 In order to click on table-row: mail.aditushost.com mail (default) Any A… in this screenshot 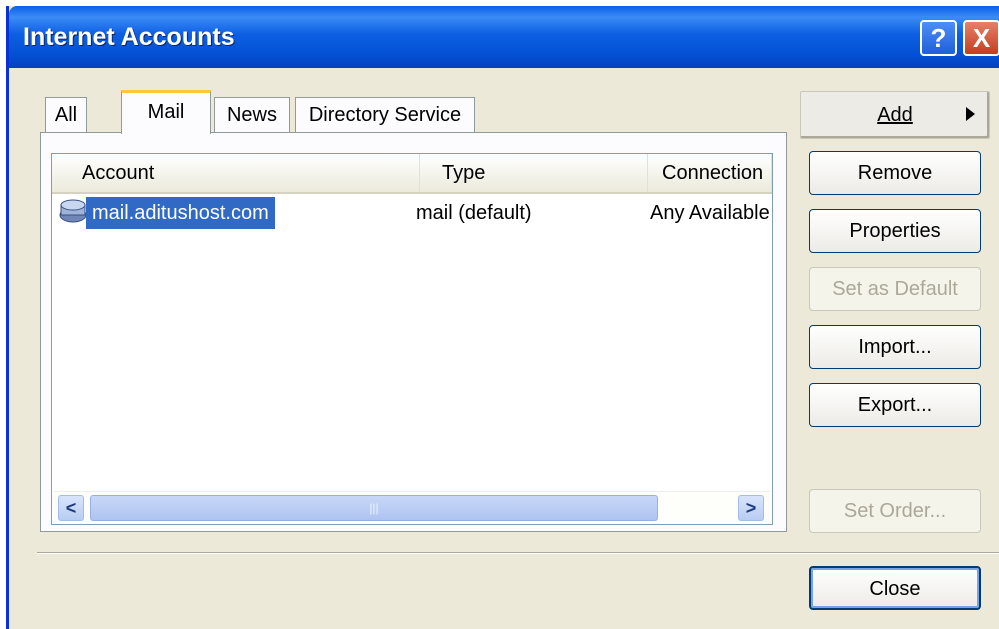, I will do `click(412, 213)`.